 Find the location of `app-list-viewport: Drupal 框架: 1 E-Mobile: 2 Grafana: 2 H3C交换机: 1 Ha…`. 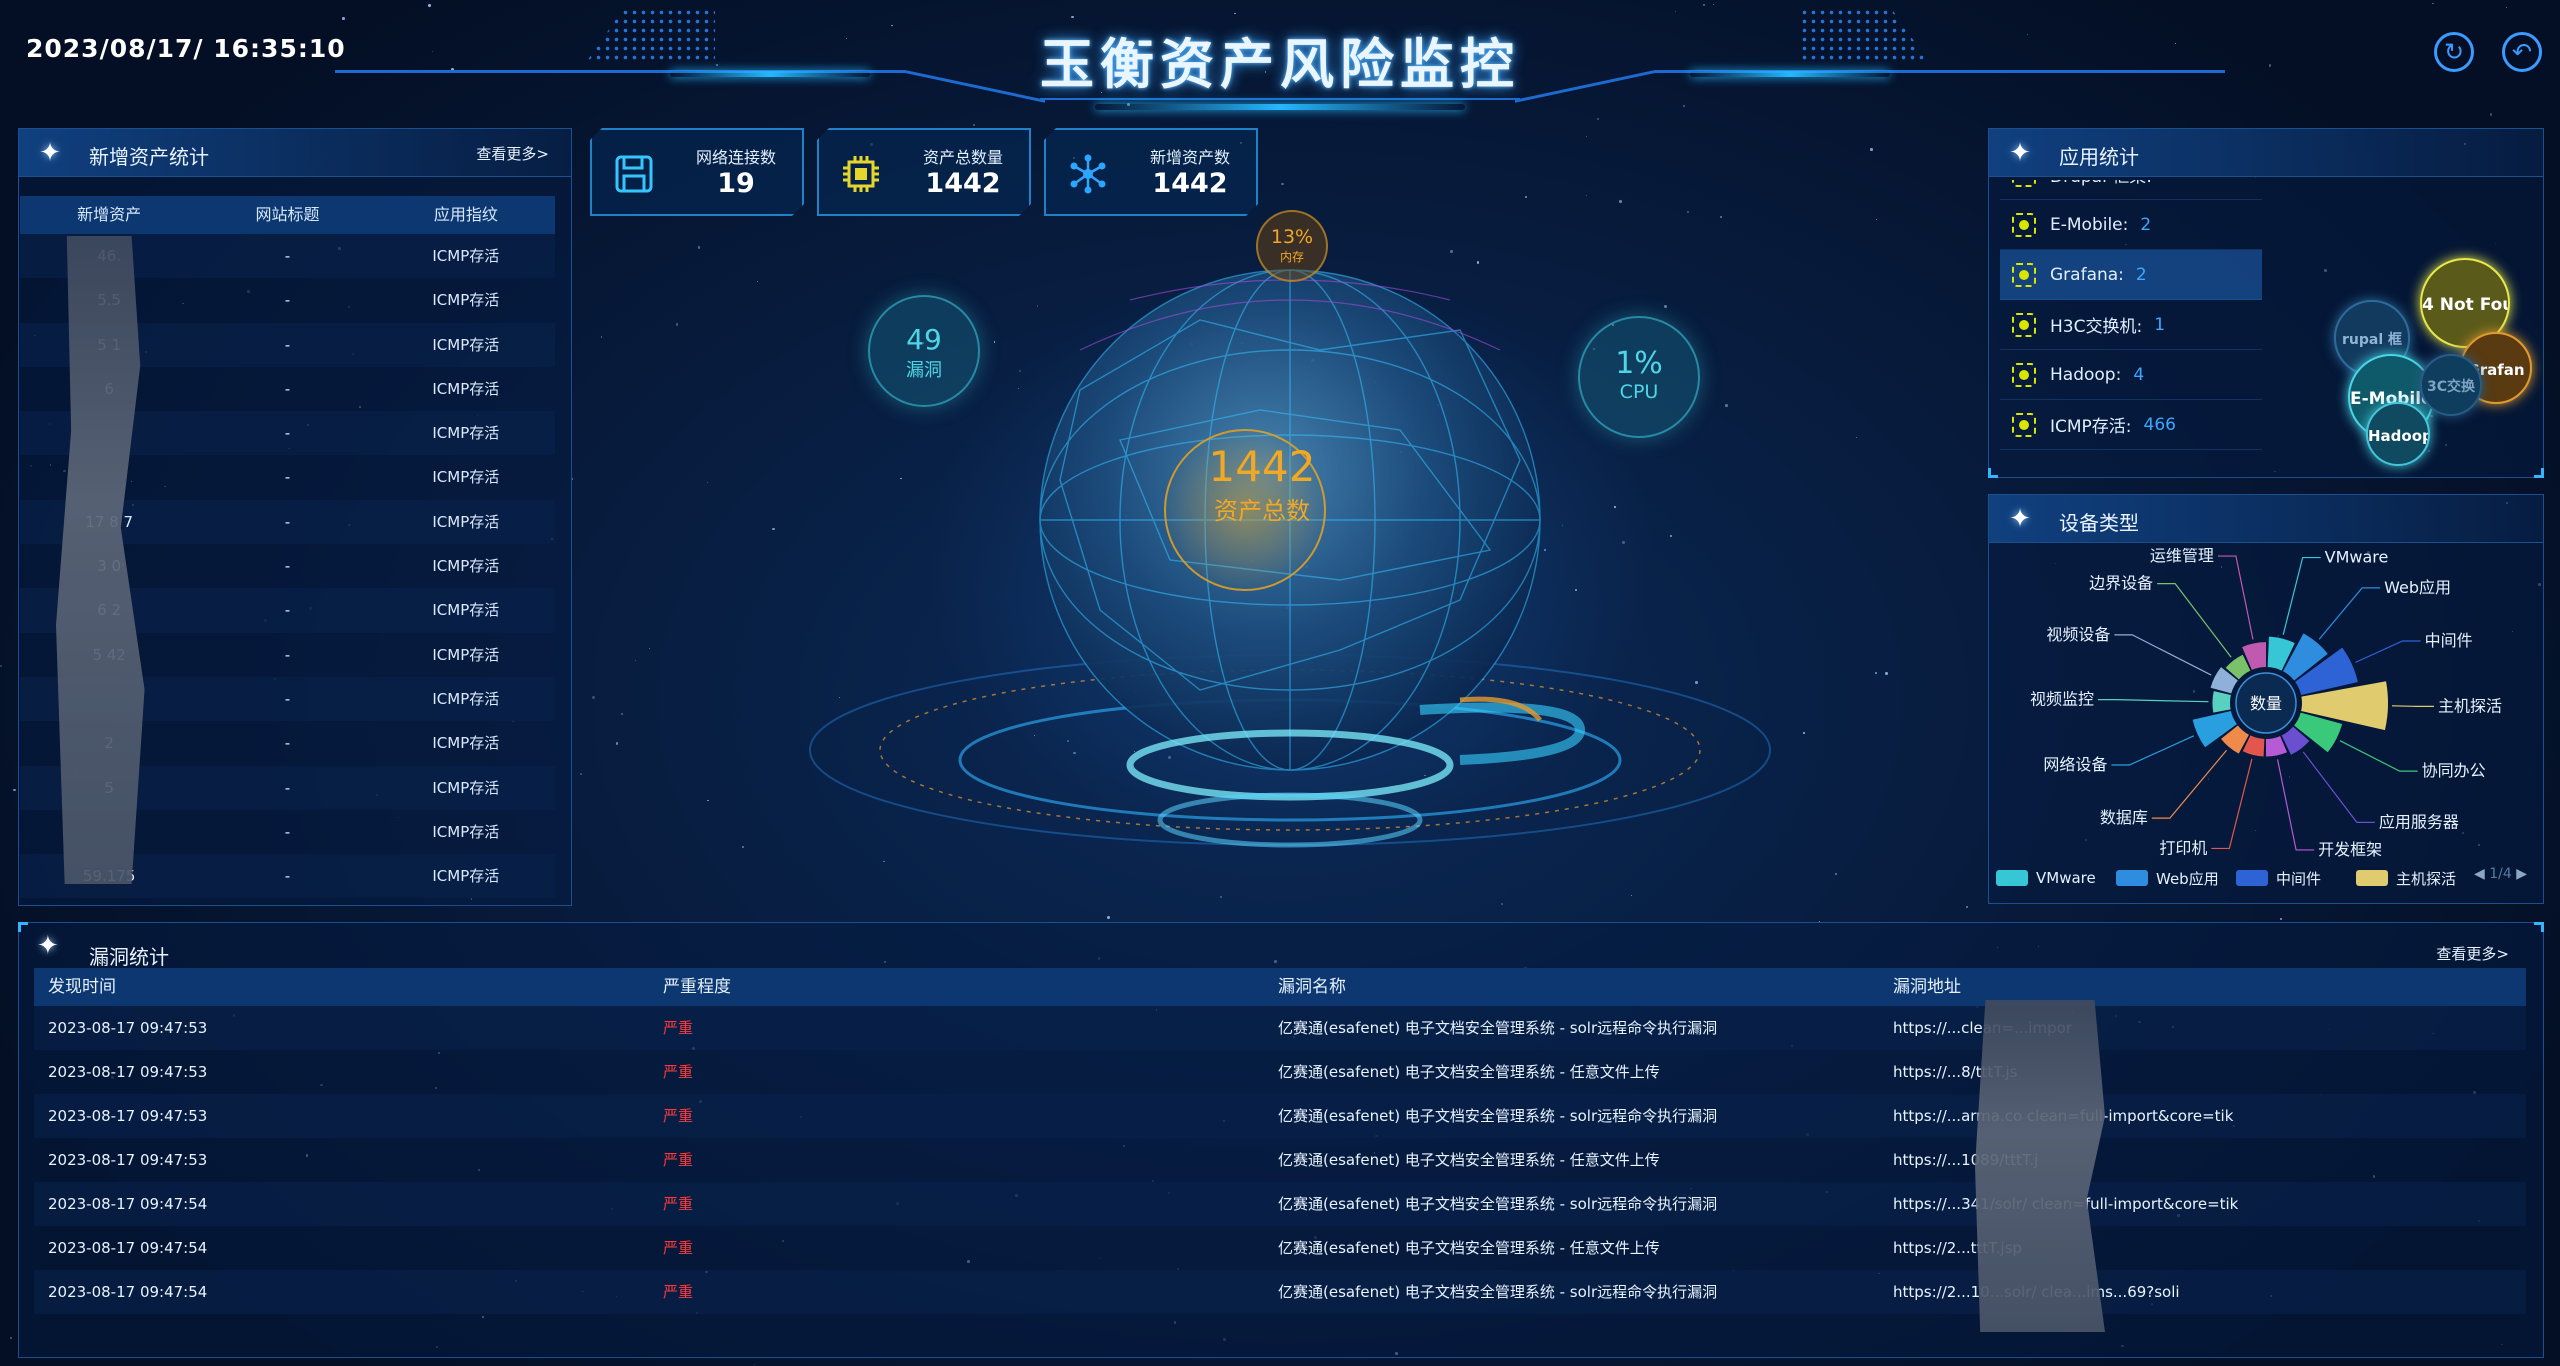

app-list-viewport: Drupal 框架: 1 E-Mobile: 2 Grafana: 2 H3C交换机: 1 Ha… is located at coordinates (2131, 325).